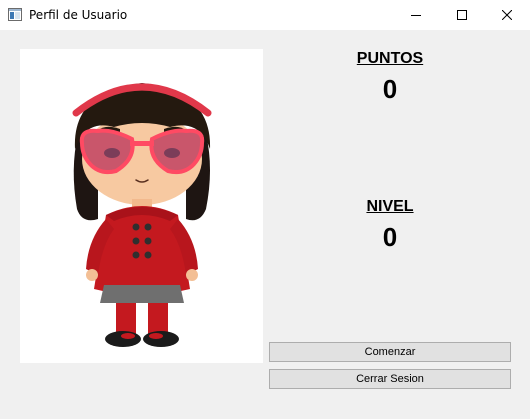 Image resolution: width=530 pixels, height=419 pixels. Describe the element at coordinates (15, 14) in the screenshot. I see `window-app-icon` at that location.